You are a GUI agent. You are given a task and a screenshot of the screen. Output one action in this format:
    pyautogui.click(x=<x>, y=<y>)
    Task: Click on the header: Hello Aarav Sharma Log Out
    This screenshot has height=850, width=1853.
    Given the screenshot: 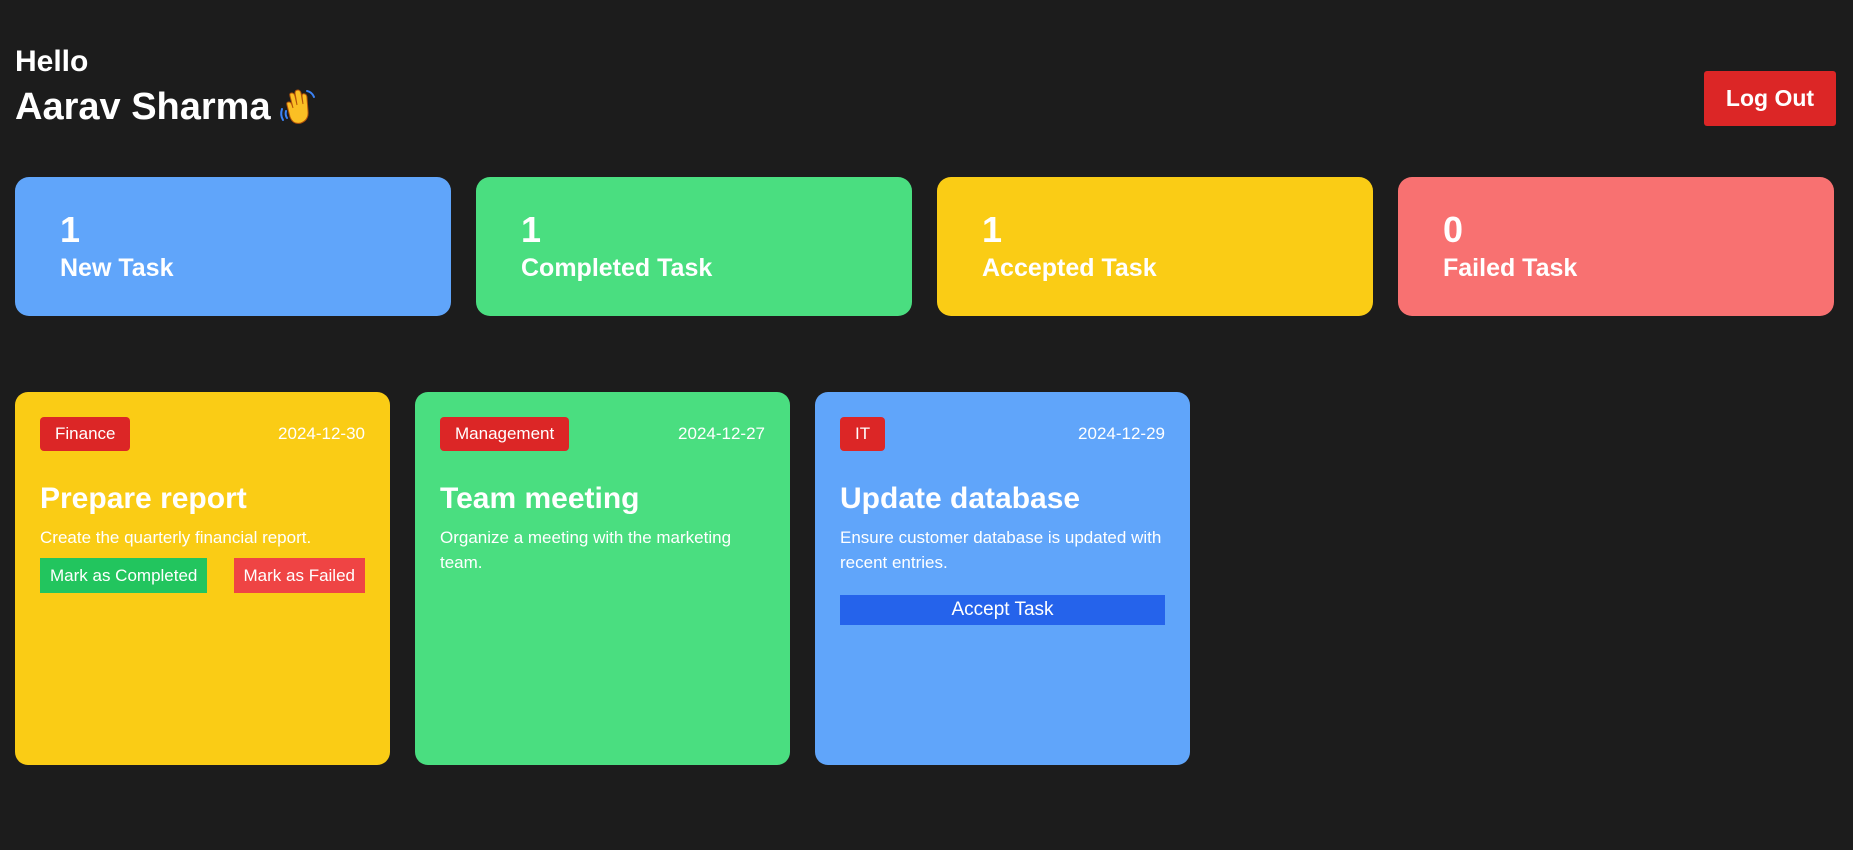 What is the action you would take?
    pyautogui.click(x=925, y=89)
    